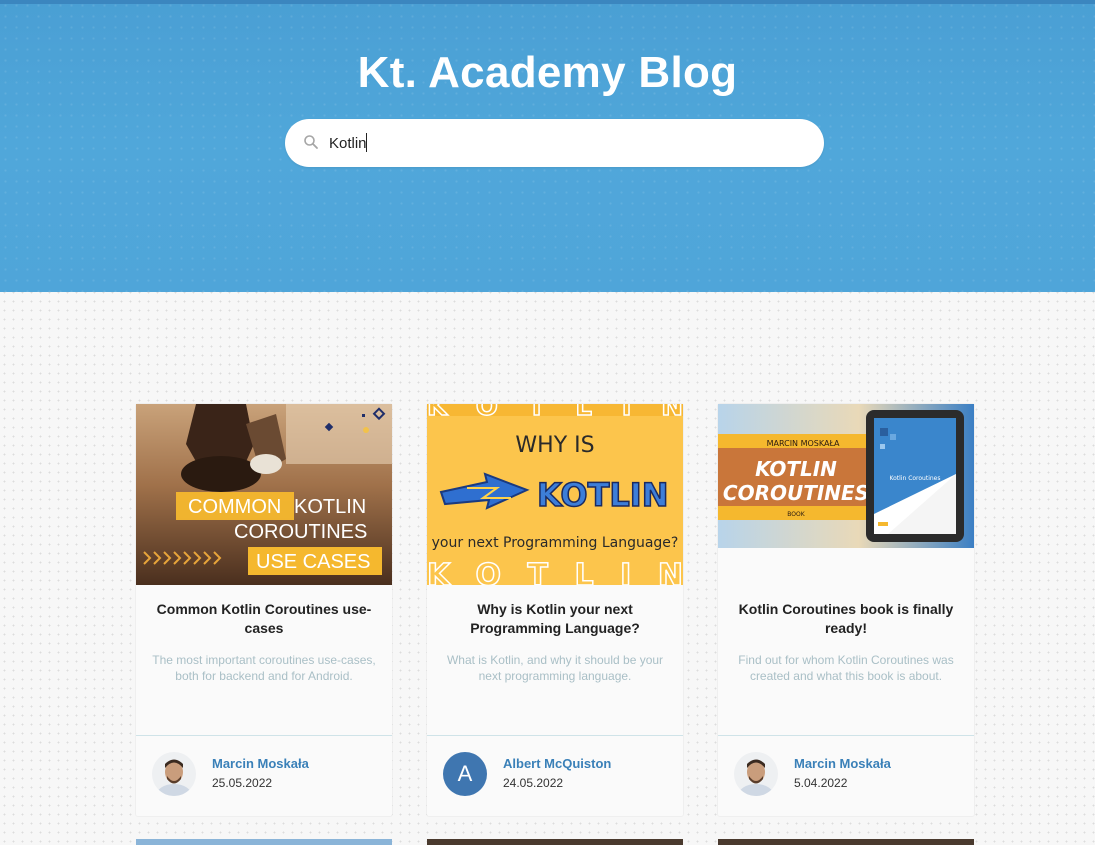 The image size is (1095, 845). Describe the element at coordinates (846, 619) in the screenshot. I see `post-title: Kotlin Coroutines book is finally ready!` at that location.